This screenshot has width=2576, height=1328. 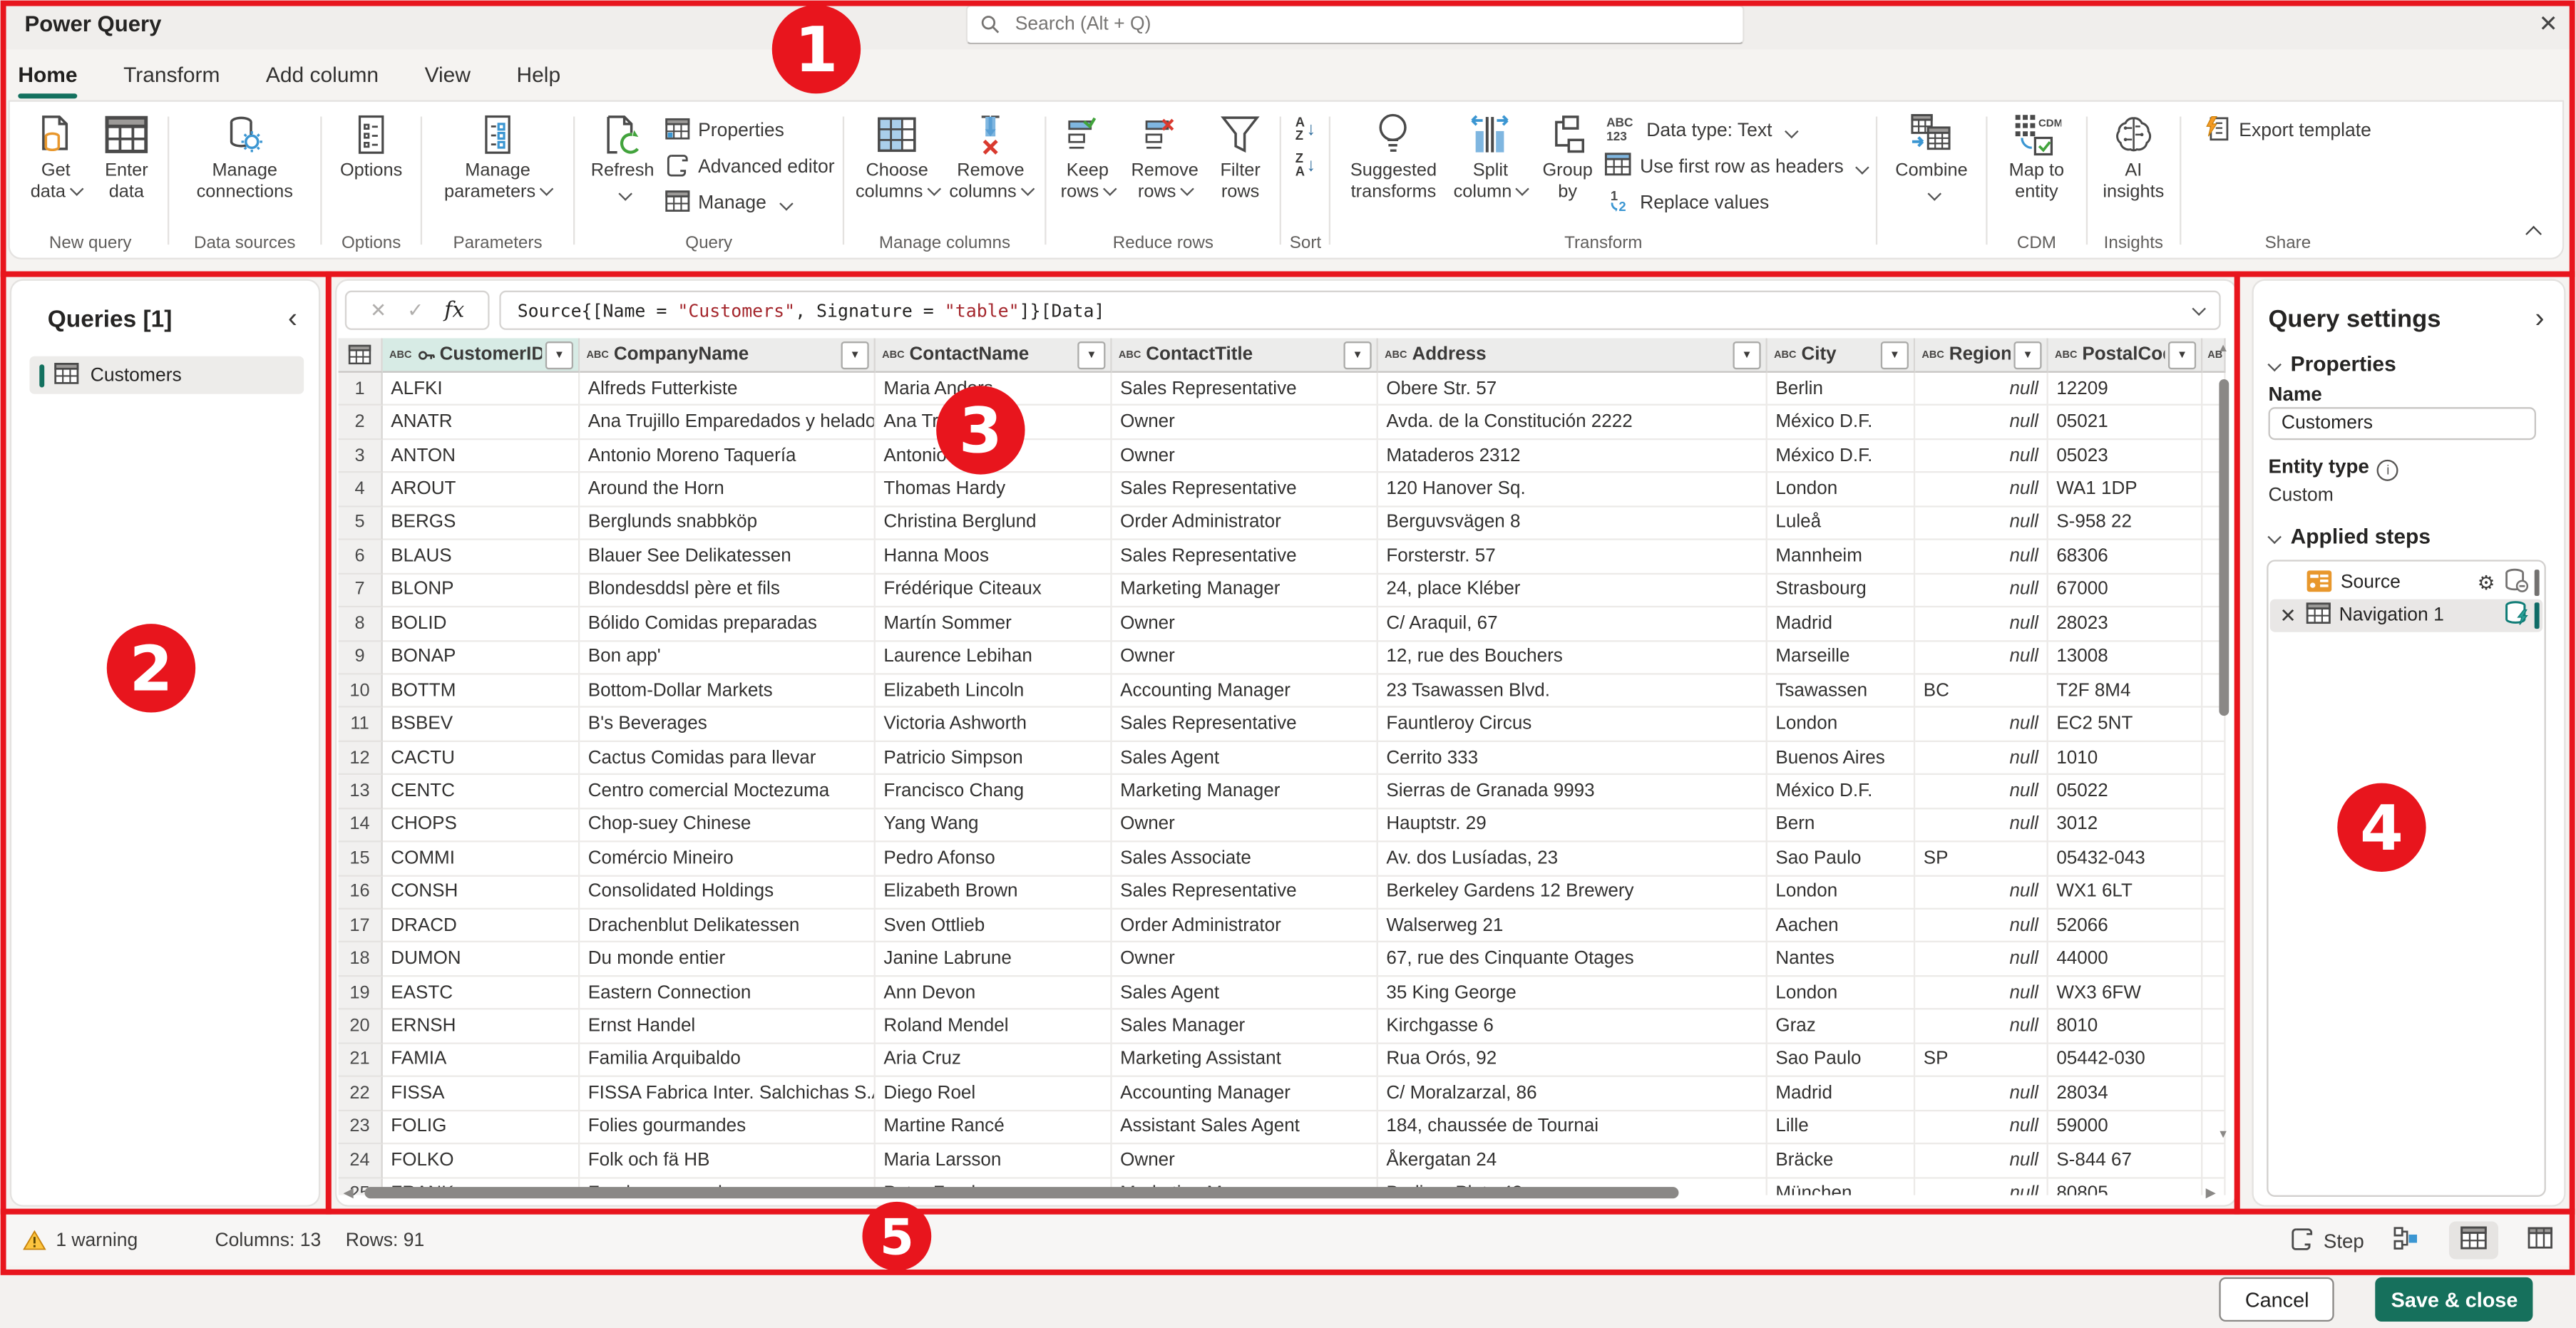 What do you see at coordinates (2125, 524) in the screenshot?
I see `grid-cell: S-958 22` at bounding box center [2125, 524].